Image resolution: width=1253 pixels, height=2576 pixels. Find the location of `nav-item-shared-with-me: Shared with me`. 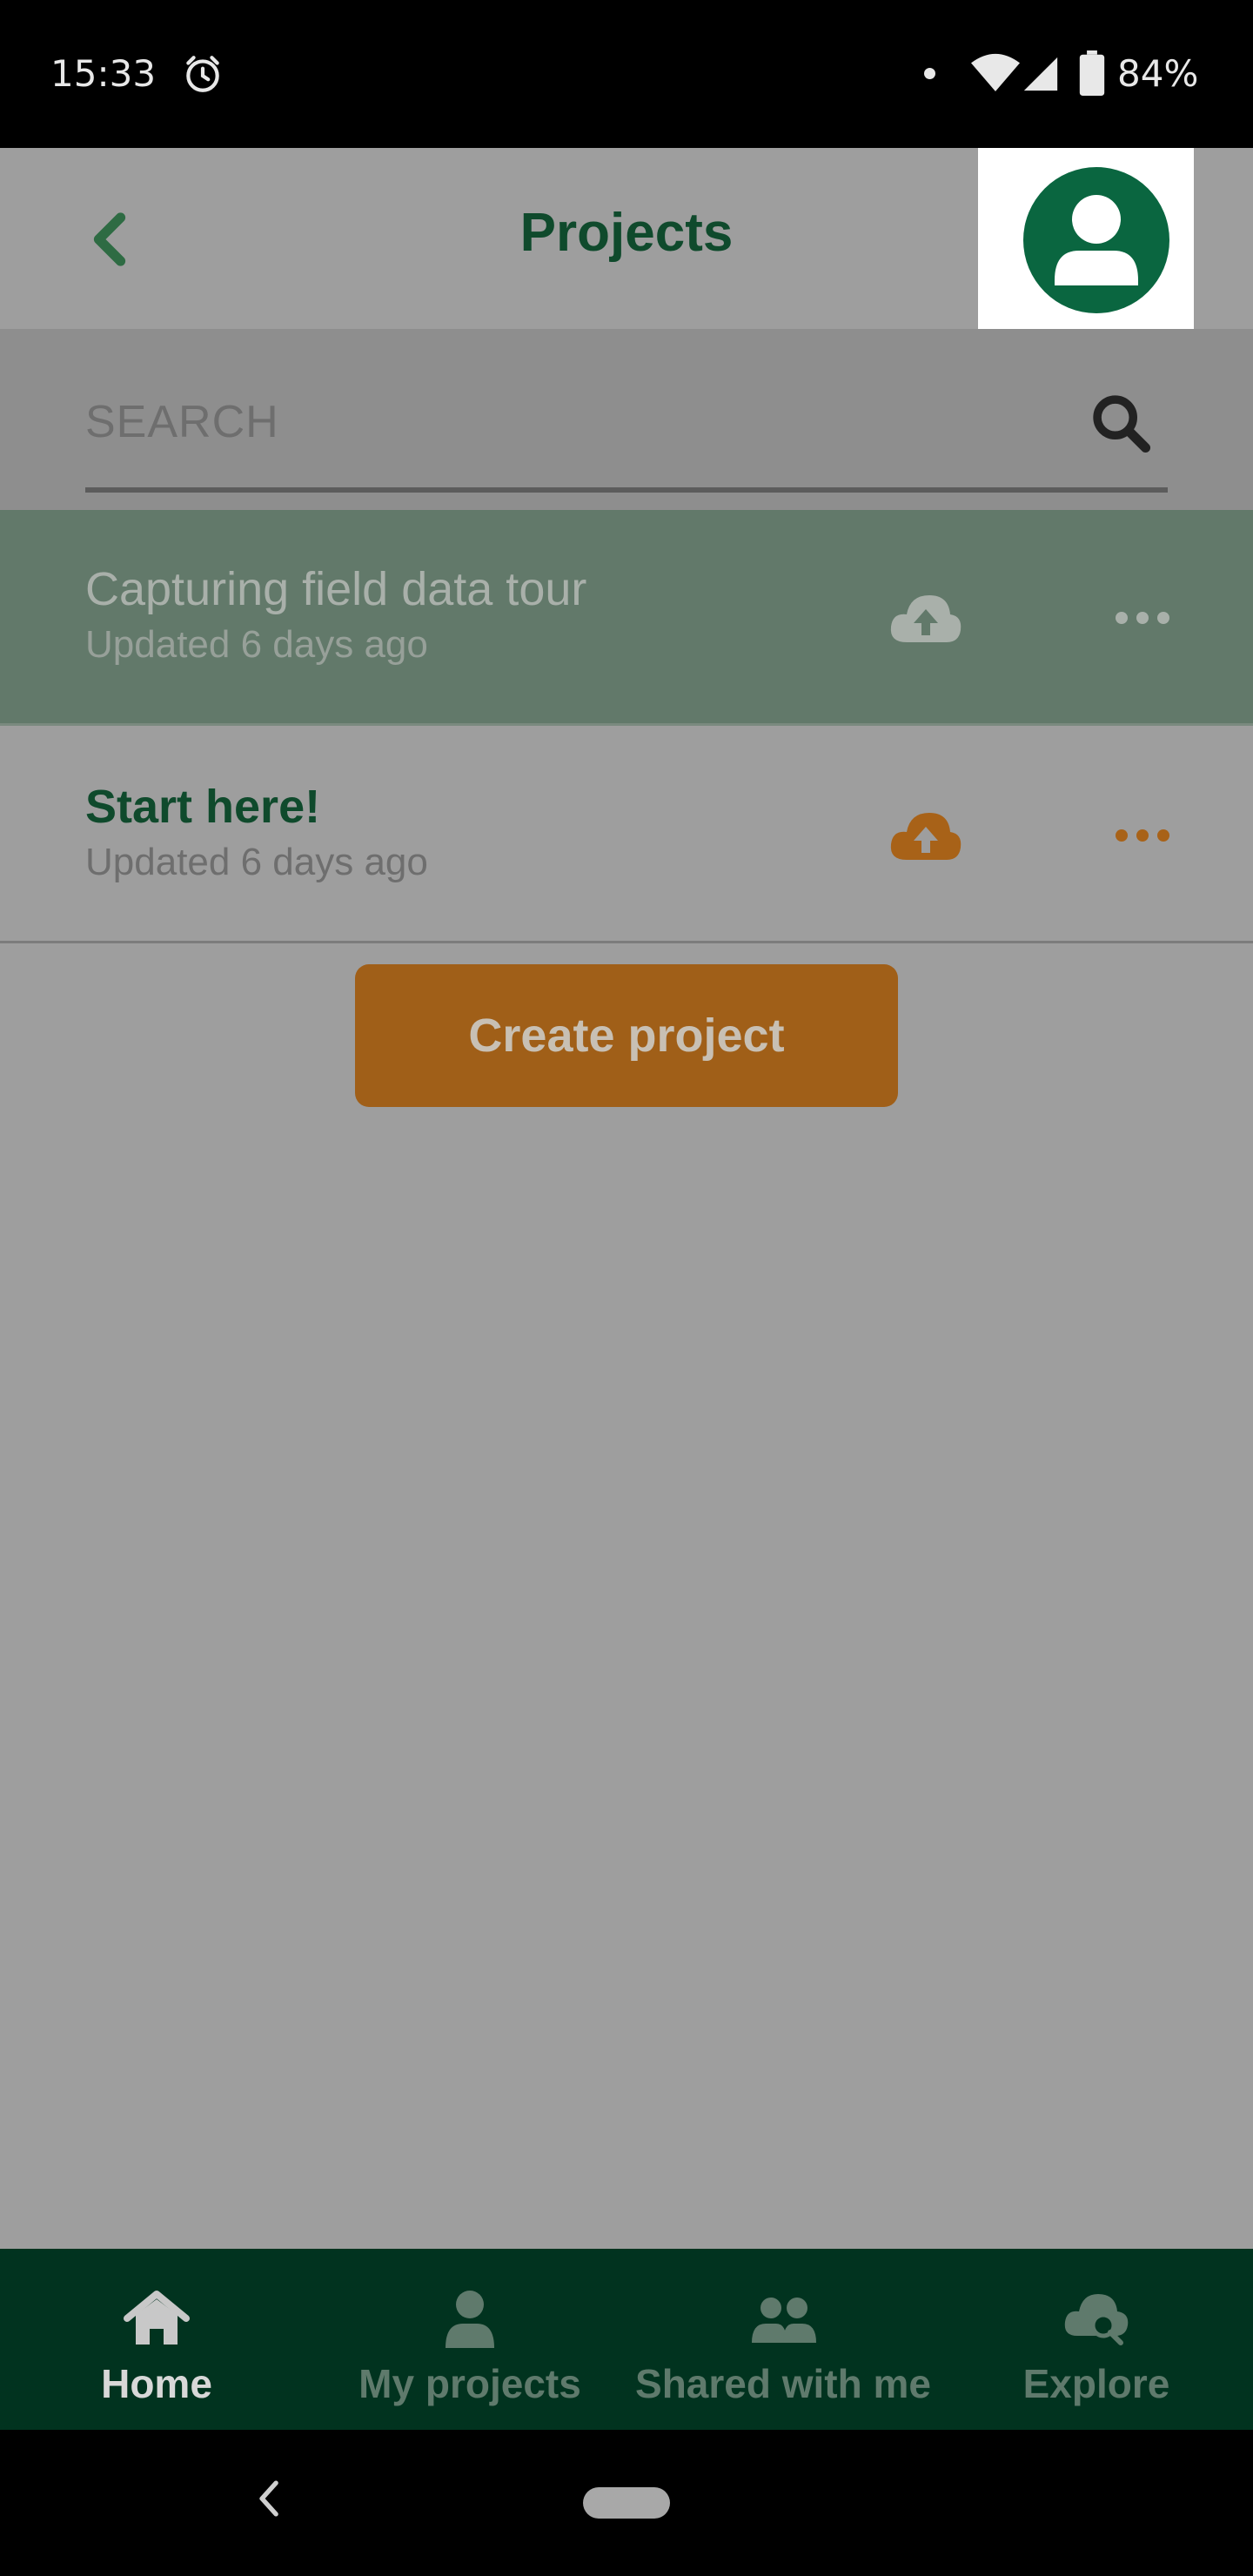

nav-item-shared-with-me: Shared with me is located at coordinates (783, 2339).